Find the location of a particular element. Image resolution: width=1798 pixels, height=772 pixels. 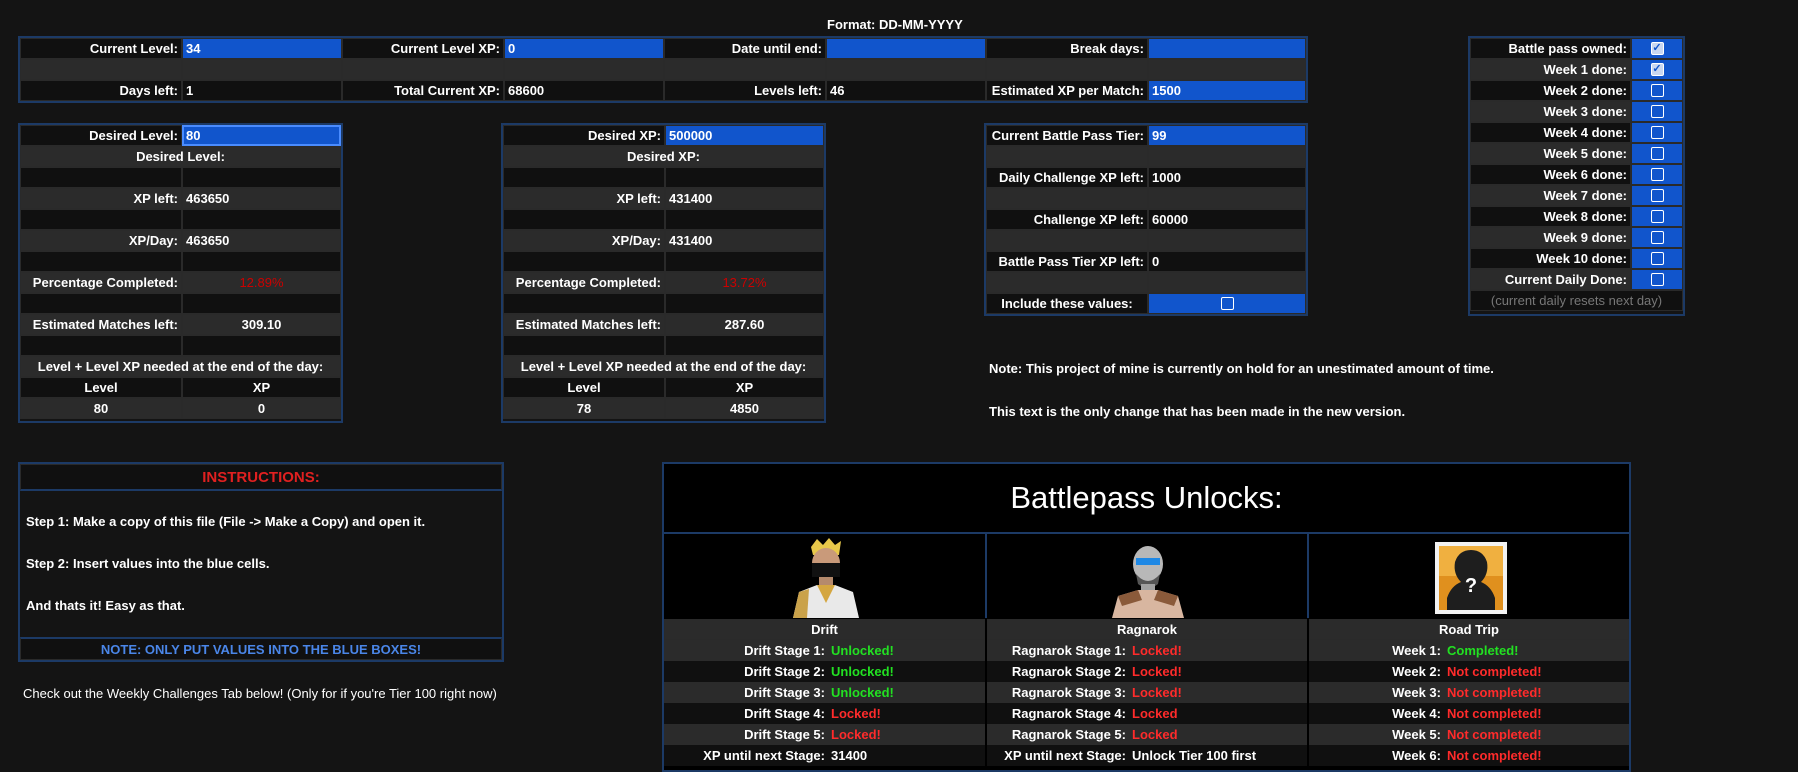

drift-next-stage-value: 31400 is located at coordinates (906, 755).